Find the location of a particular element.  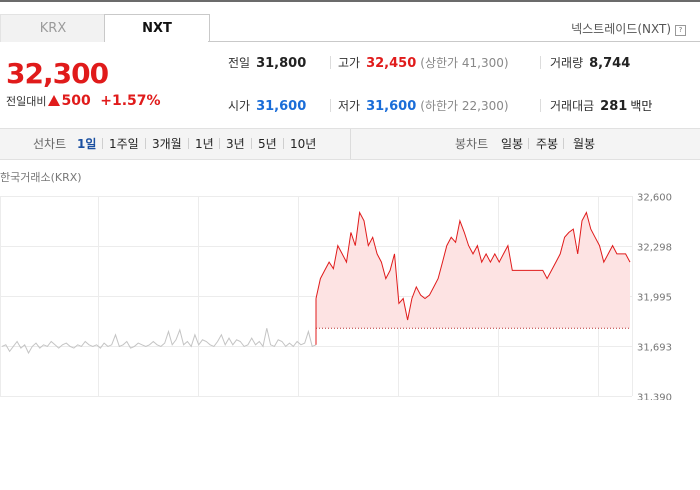

stat-volume: 거래량 8,744 is located at coordinates (590, 62).